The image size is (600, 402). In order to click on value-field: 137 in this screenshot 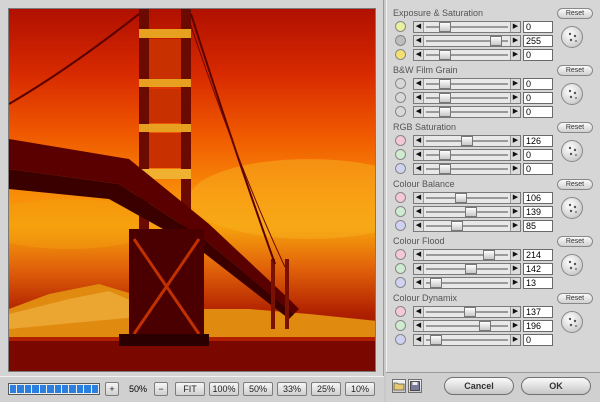, I will do `click(538, 312)`.